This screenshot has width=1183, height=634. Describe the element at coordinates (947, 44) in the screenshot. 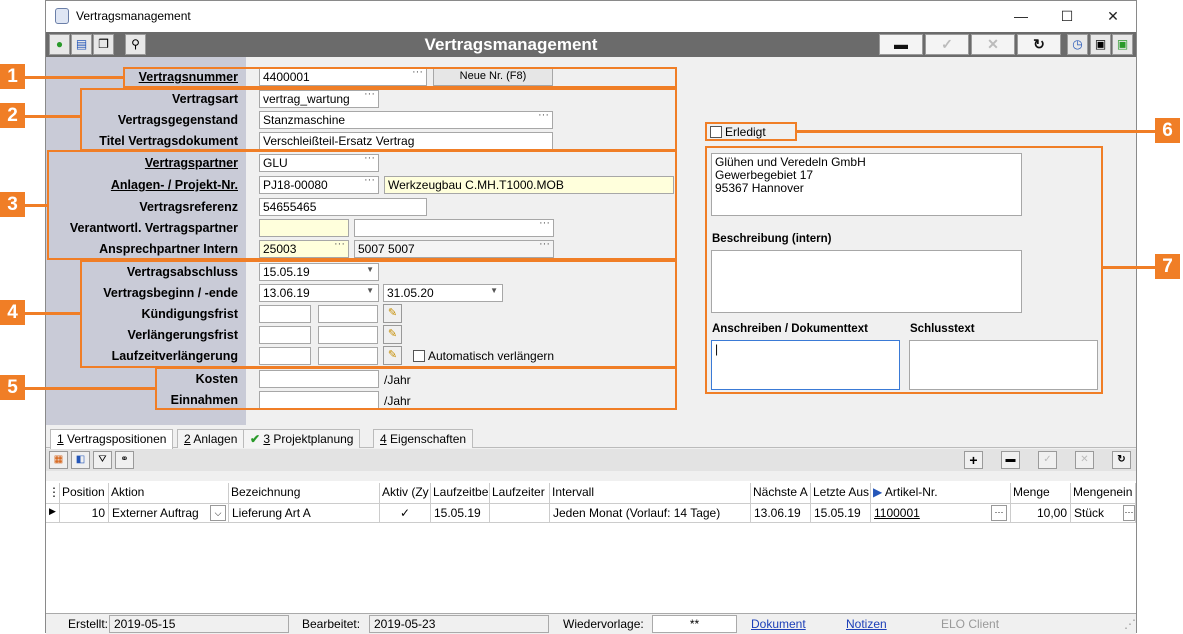

I see `confirm-button: ✓` at that location.